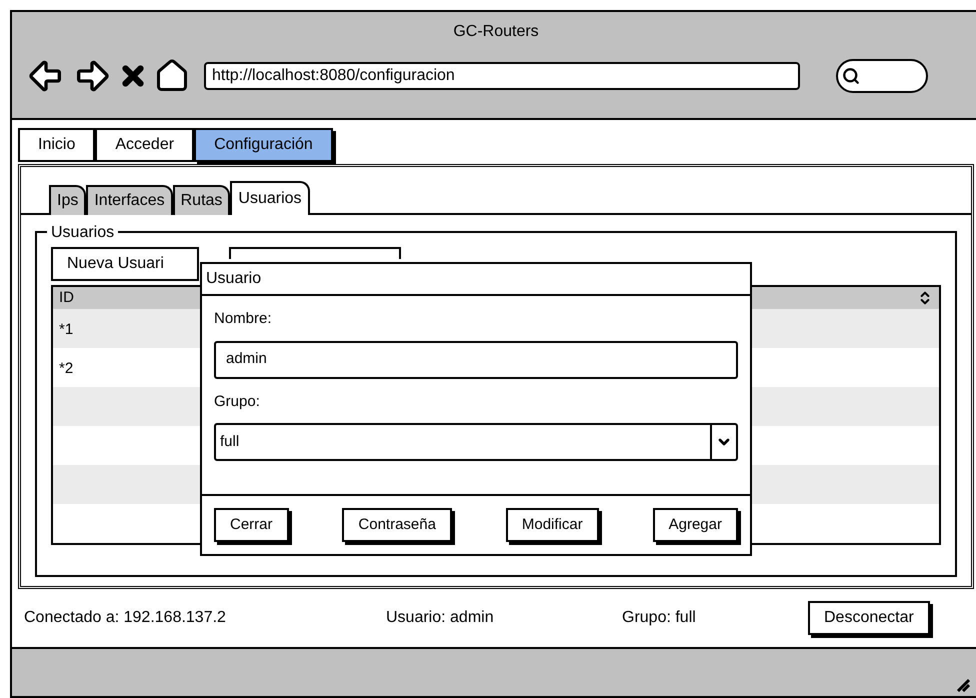 The image size is (976, 698). I want to click on dialog-title: Usuario, so click(476, 280).